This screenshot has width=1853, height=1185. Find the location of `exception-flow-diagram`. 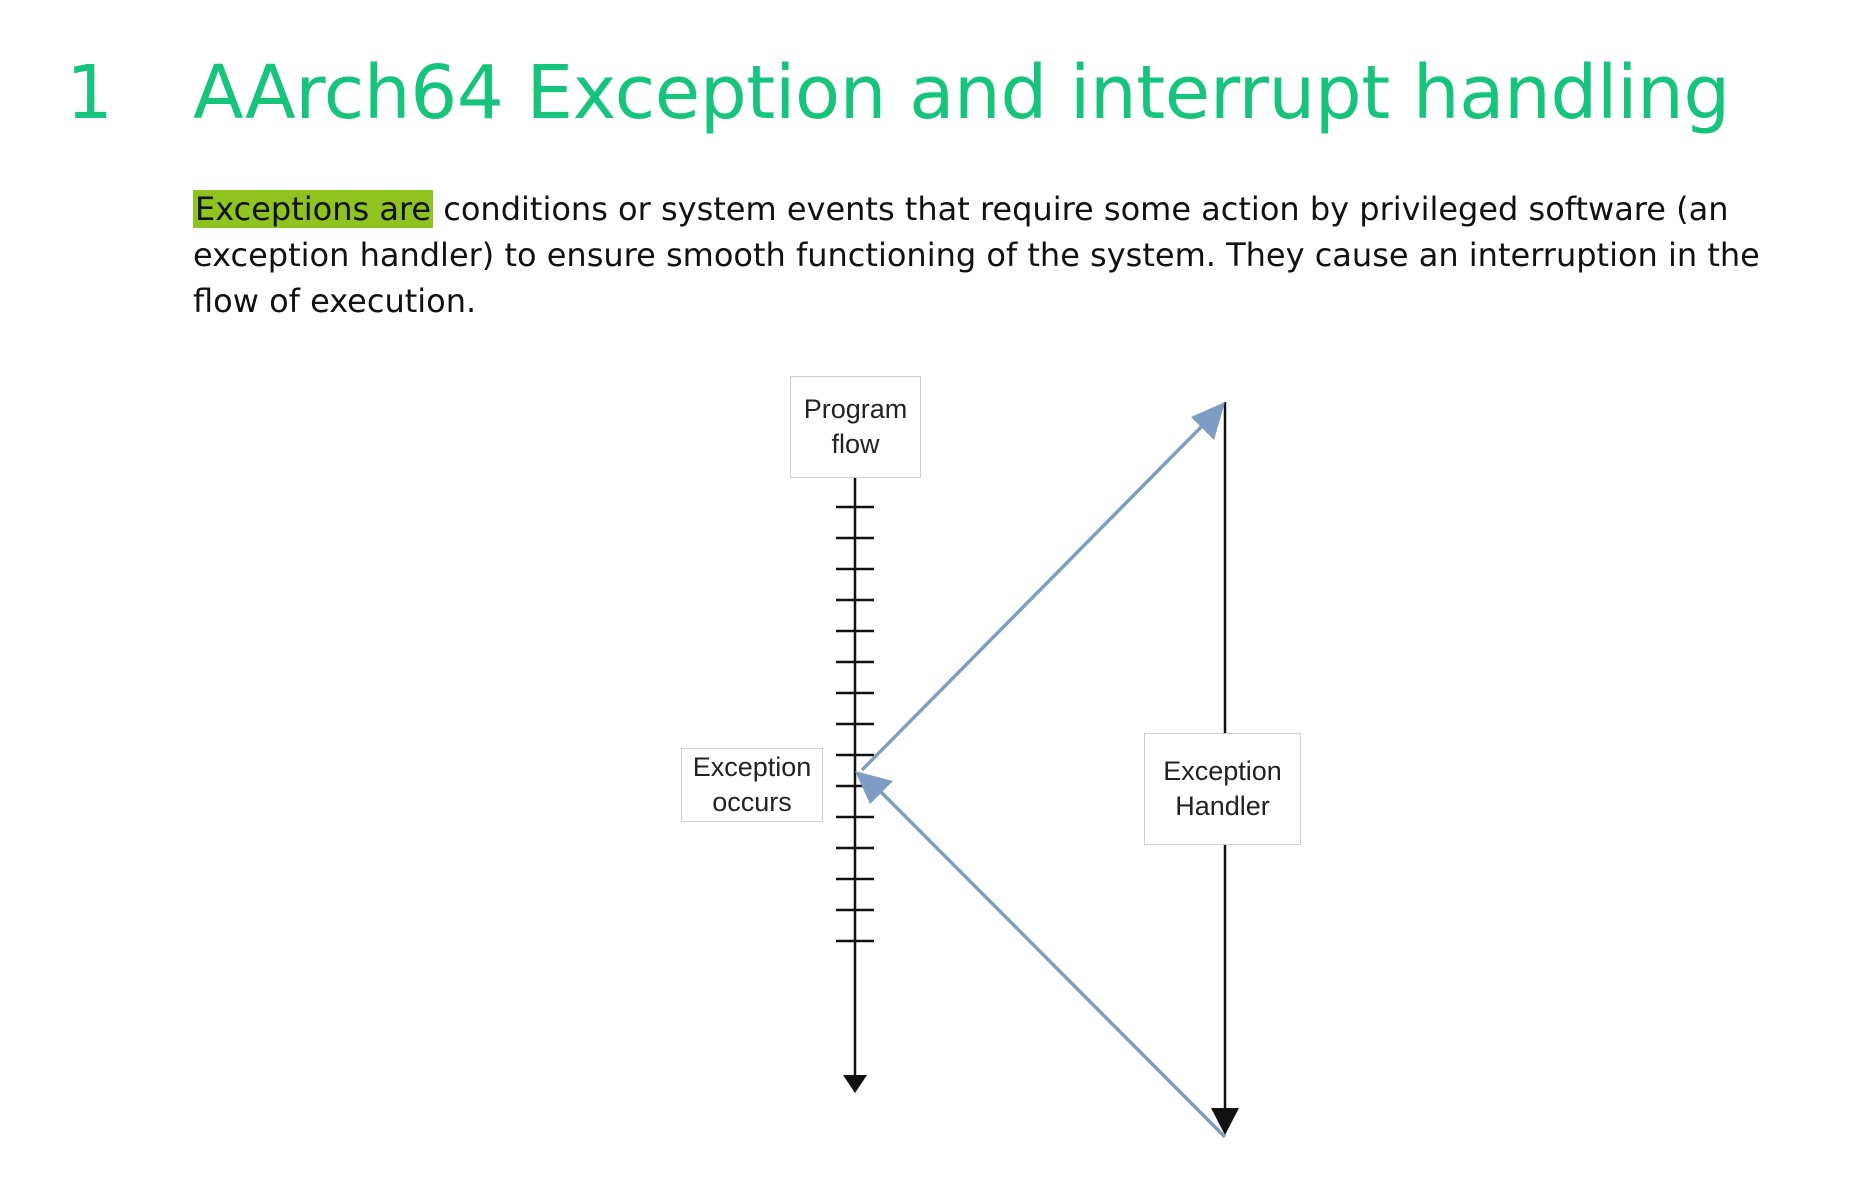

exception-flow-diagram is located at coordinates (1037, 770).